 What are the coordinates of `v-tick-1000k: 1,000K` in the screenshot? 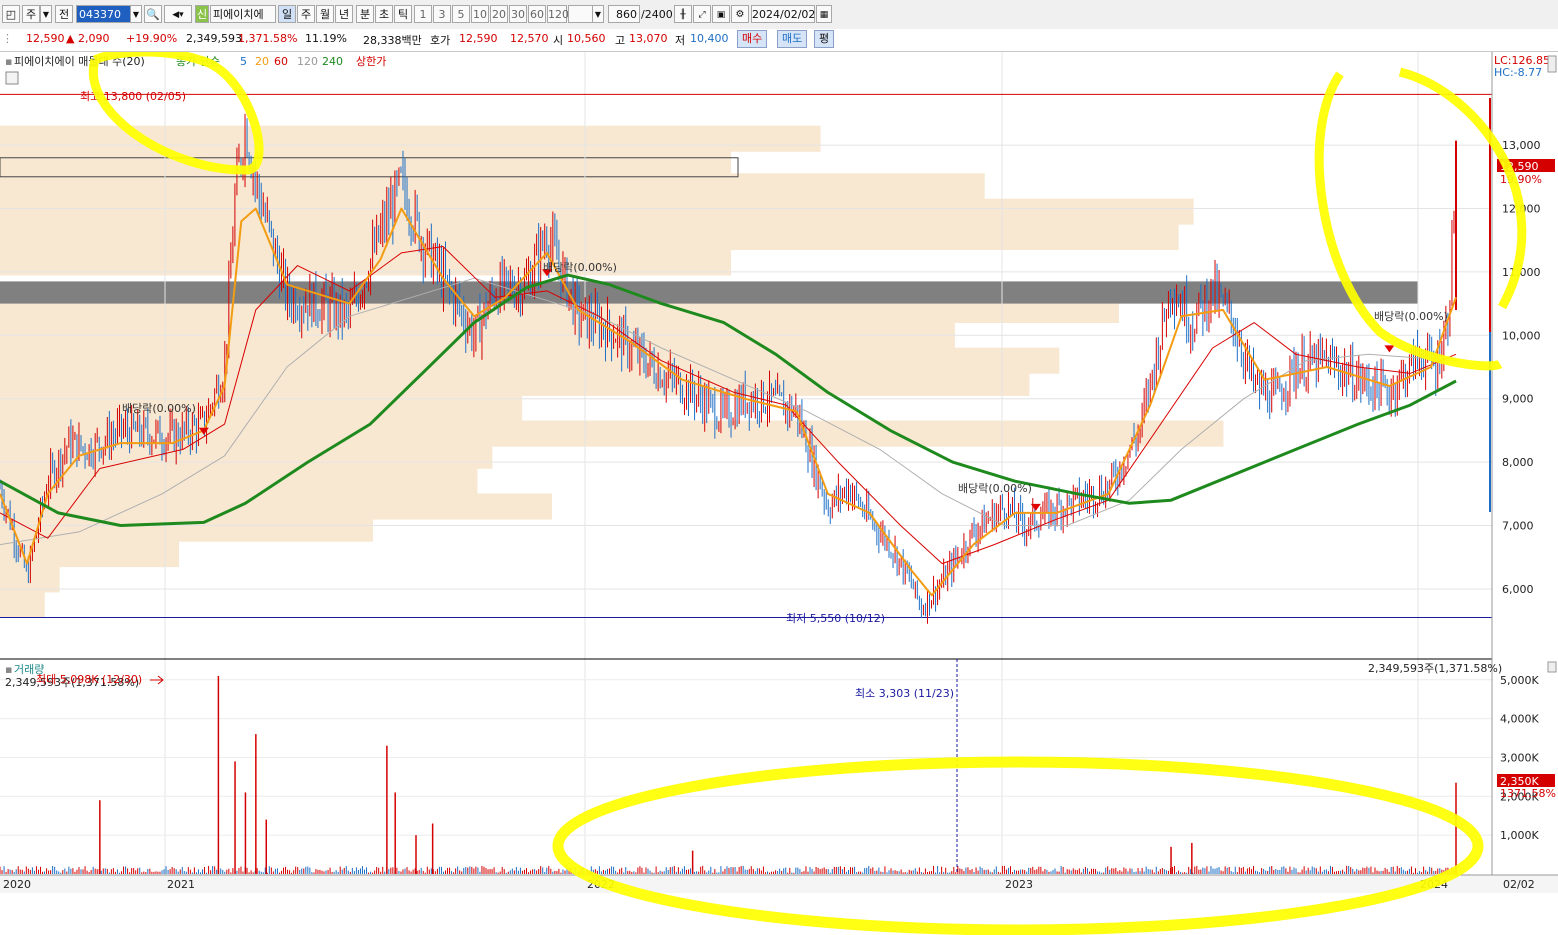 It's located at (1519, 835).